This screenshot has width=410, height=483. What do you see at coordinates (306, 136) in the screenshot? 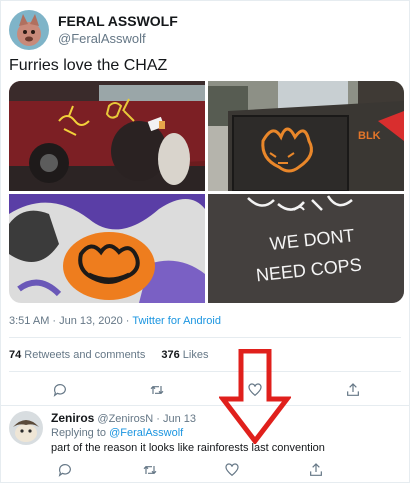
I see `graffiti-barricade-photo: BLK` at bounding box center [306, 136].